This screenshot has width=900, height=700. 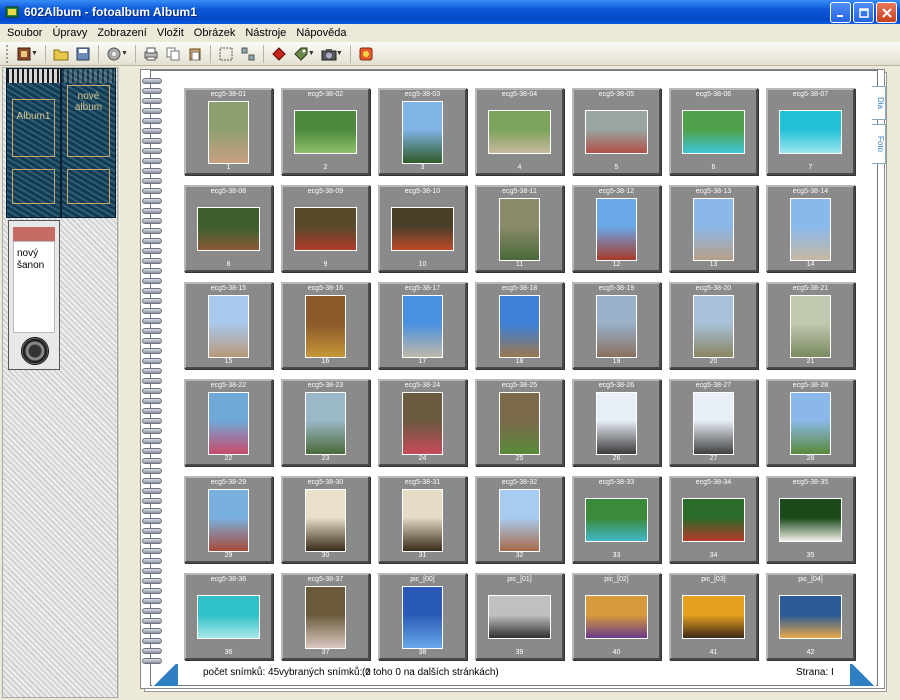 I want to click on slide-item: pic_[00] 38, so click(x=422, y=616).